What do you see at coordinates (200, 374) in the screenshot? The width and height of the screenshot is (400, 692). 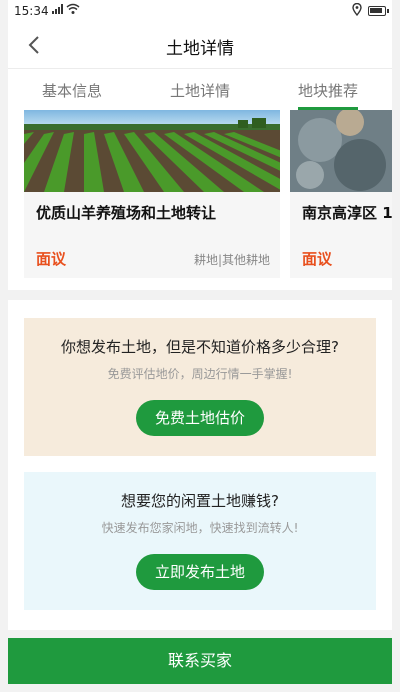 I see `promo-subtitle: 免费评估地价，周边行情一手掌握!` at bounding box center [200, 374].